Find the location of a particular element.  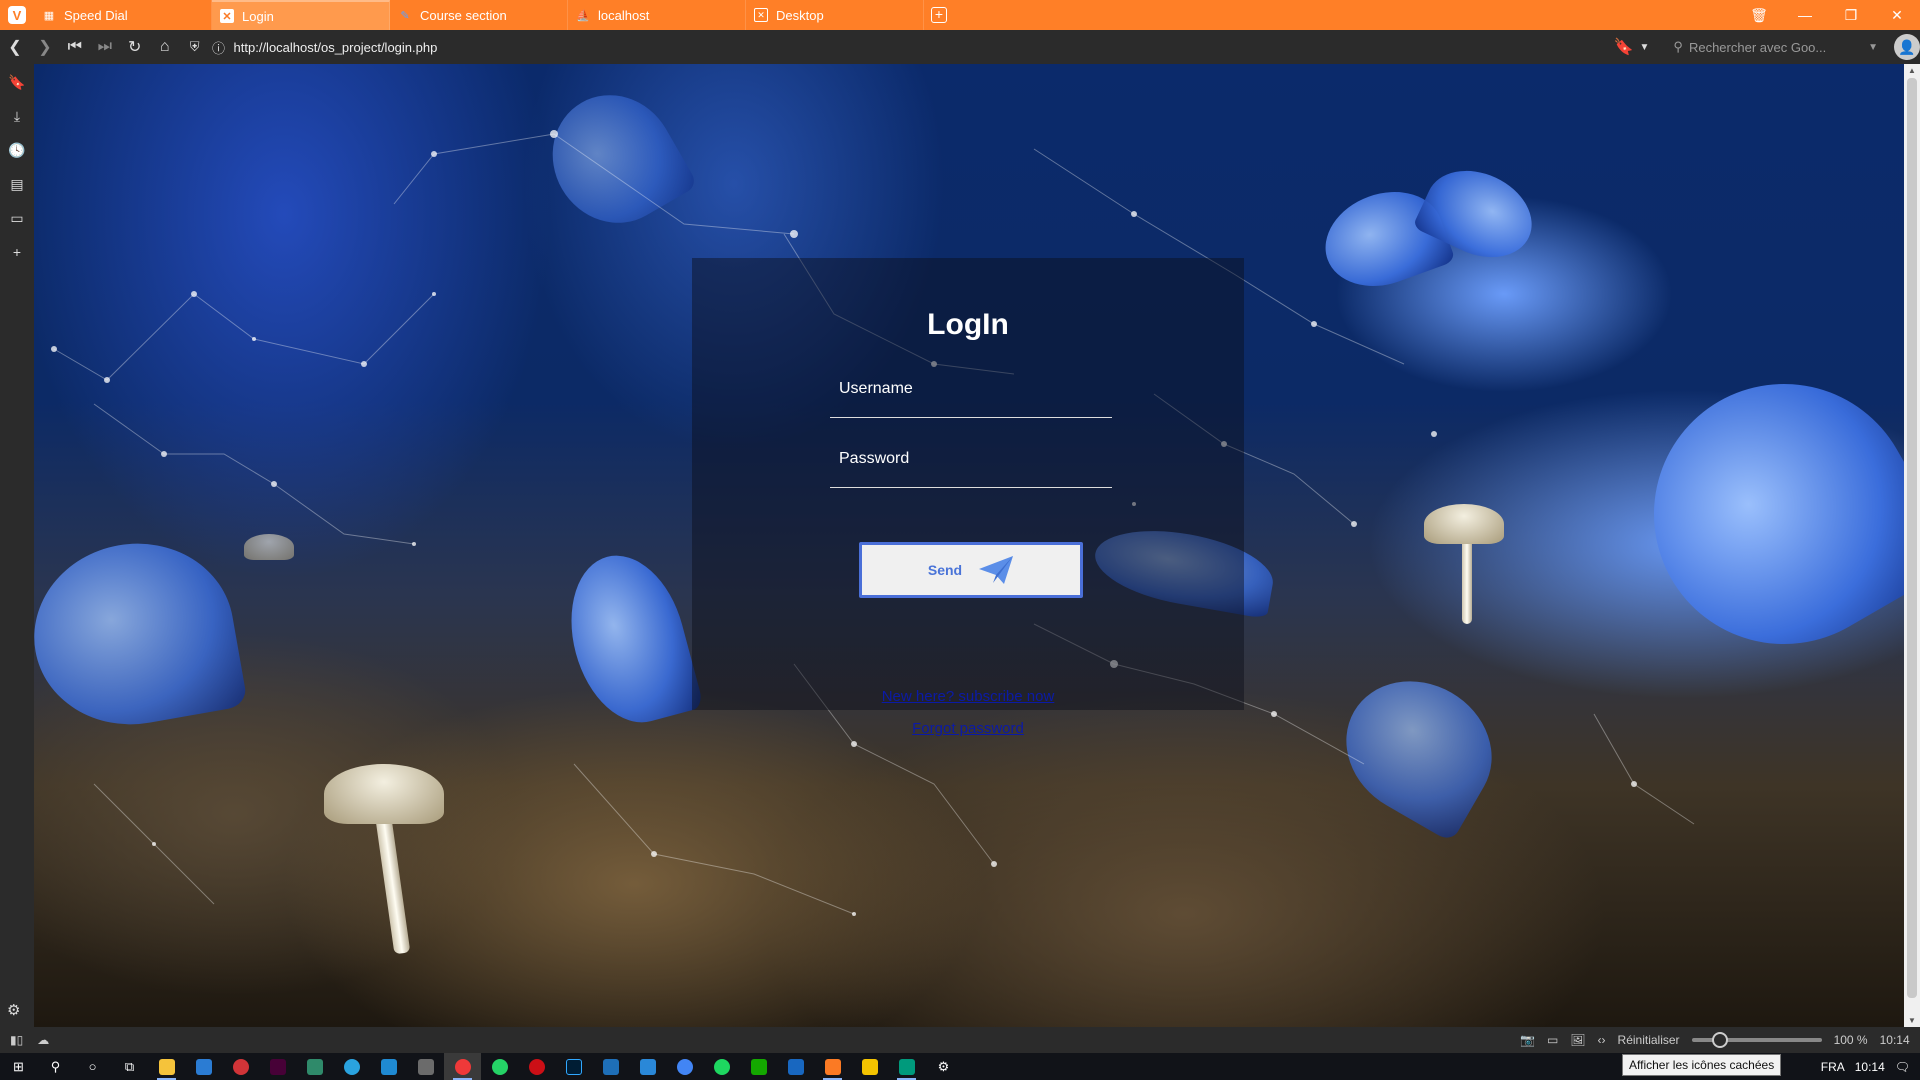

home-button: ⌂ is located at coordinates (165, 47).